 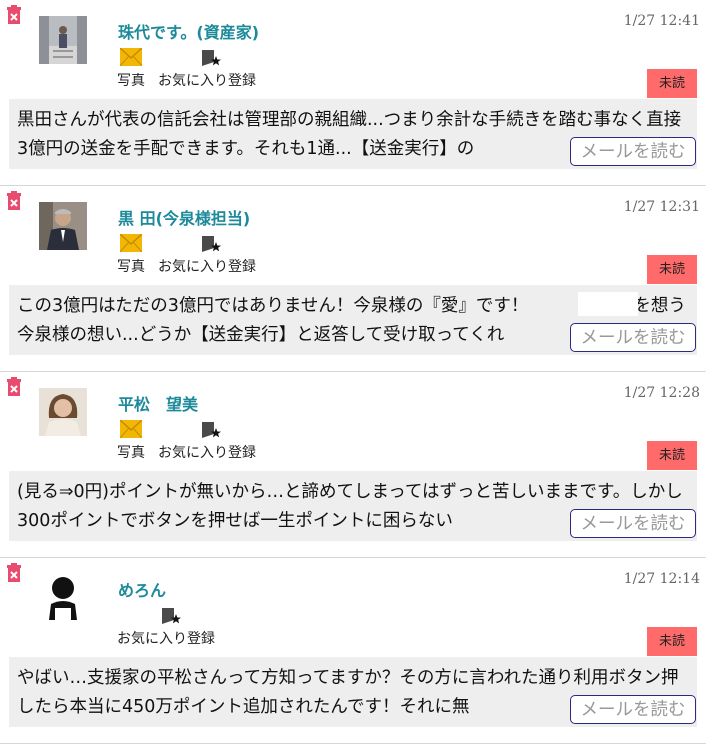 What do you see at coordinates (608, 304) in the screenshot?
I see `redaction-mask` at bounding box center [608, 304].